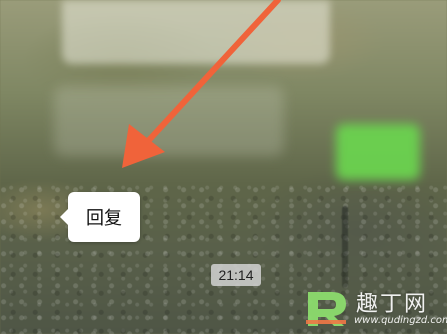  What do you see at coordinates (196, 32) in the screenshot?
I see `blurred-message-bubble` at bounding box center [196, 32].